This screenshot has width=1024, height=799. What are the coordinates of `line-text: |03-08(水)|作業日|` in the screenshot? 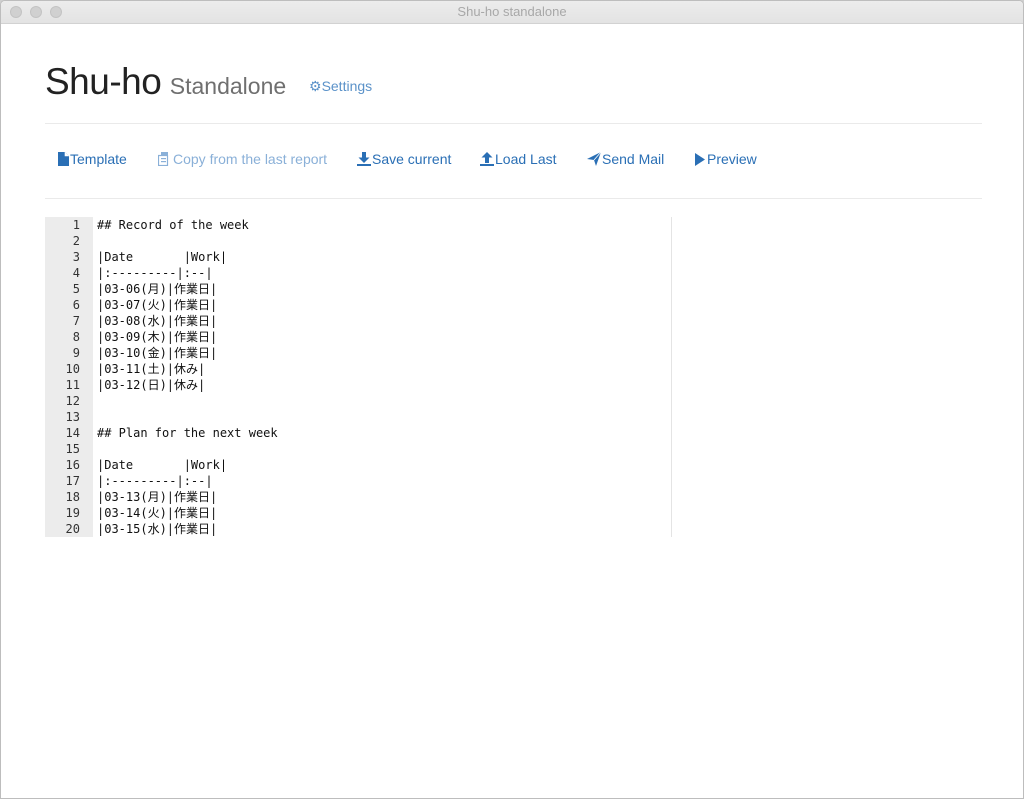 It's located at (157, 321).